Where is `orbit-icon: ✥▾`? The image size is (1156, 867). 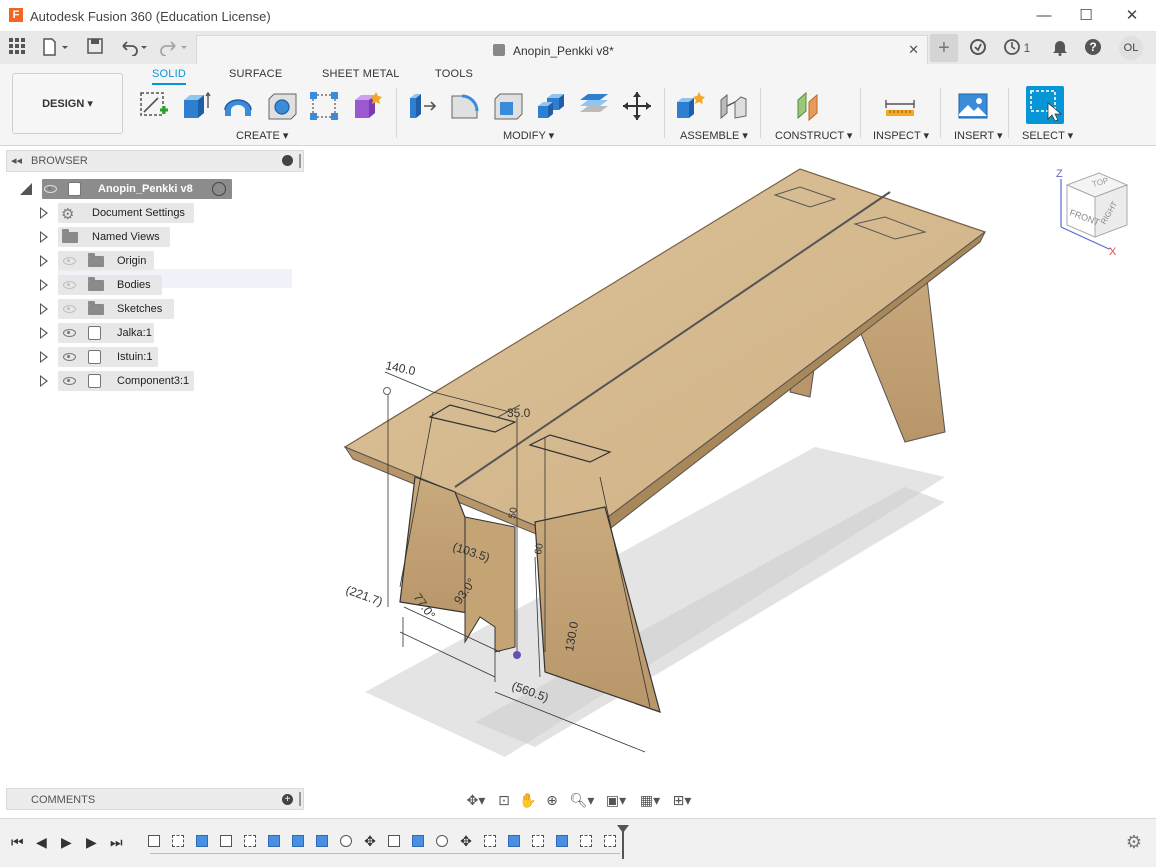 orbit-icon: ✥▾ is located at coordinates (476, 800).